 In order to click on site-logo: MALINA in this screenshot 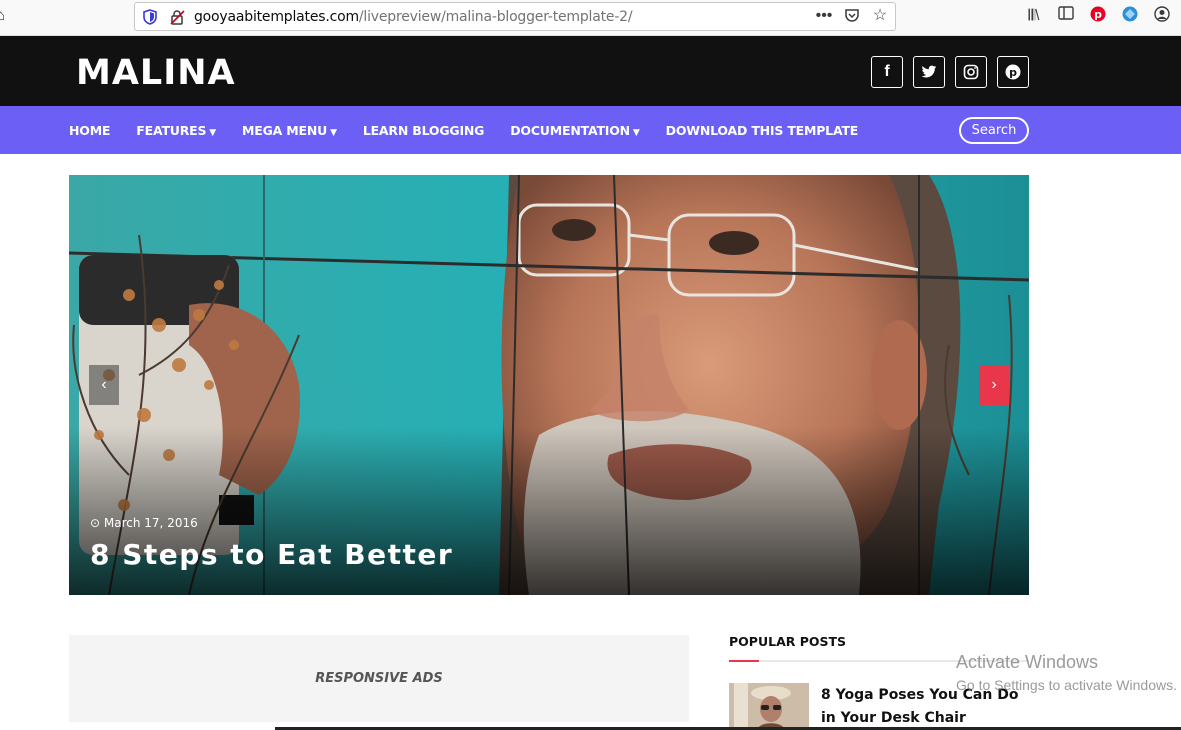, I will do `click(156, 73)`.